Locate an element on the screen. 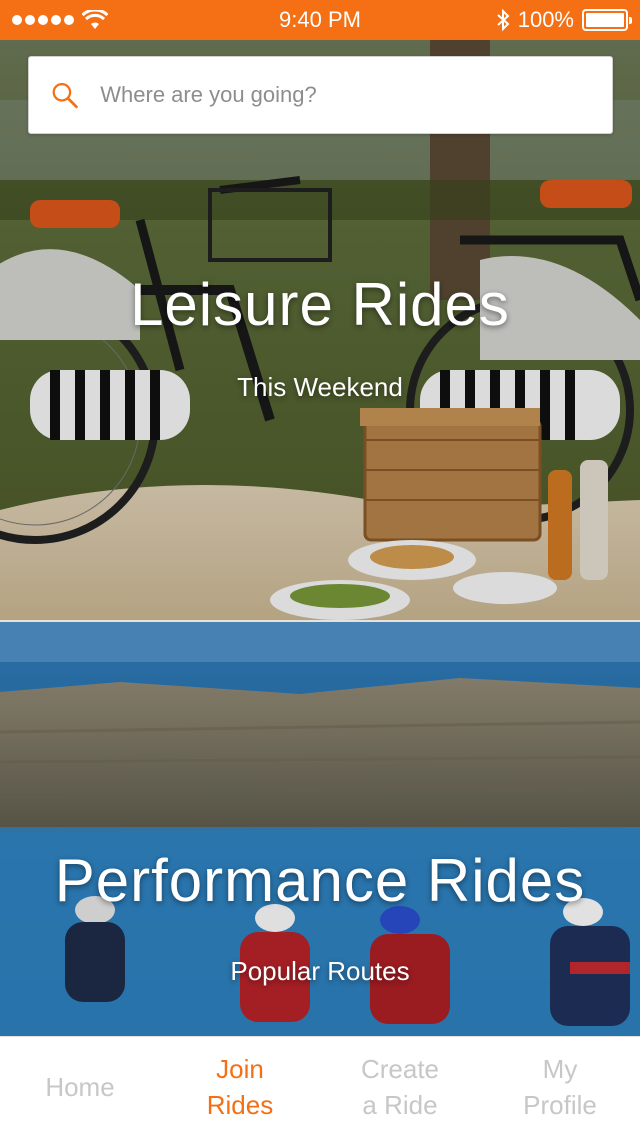  tab-create-ride-line1: Create is located at coordinates (400, 1068).